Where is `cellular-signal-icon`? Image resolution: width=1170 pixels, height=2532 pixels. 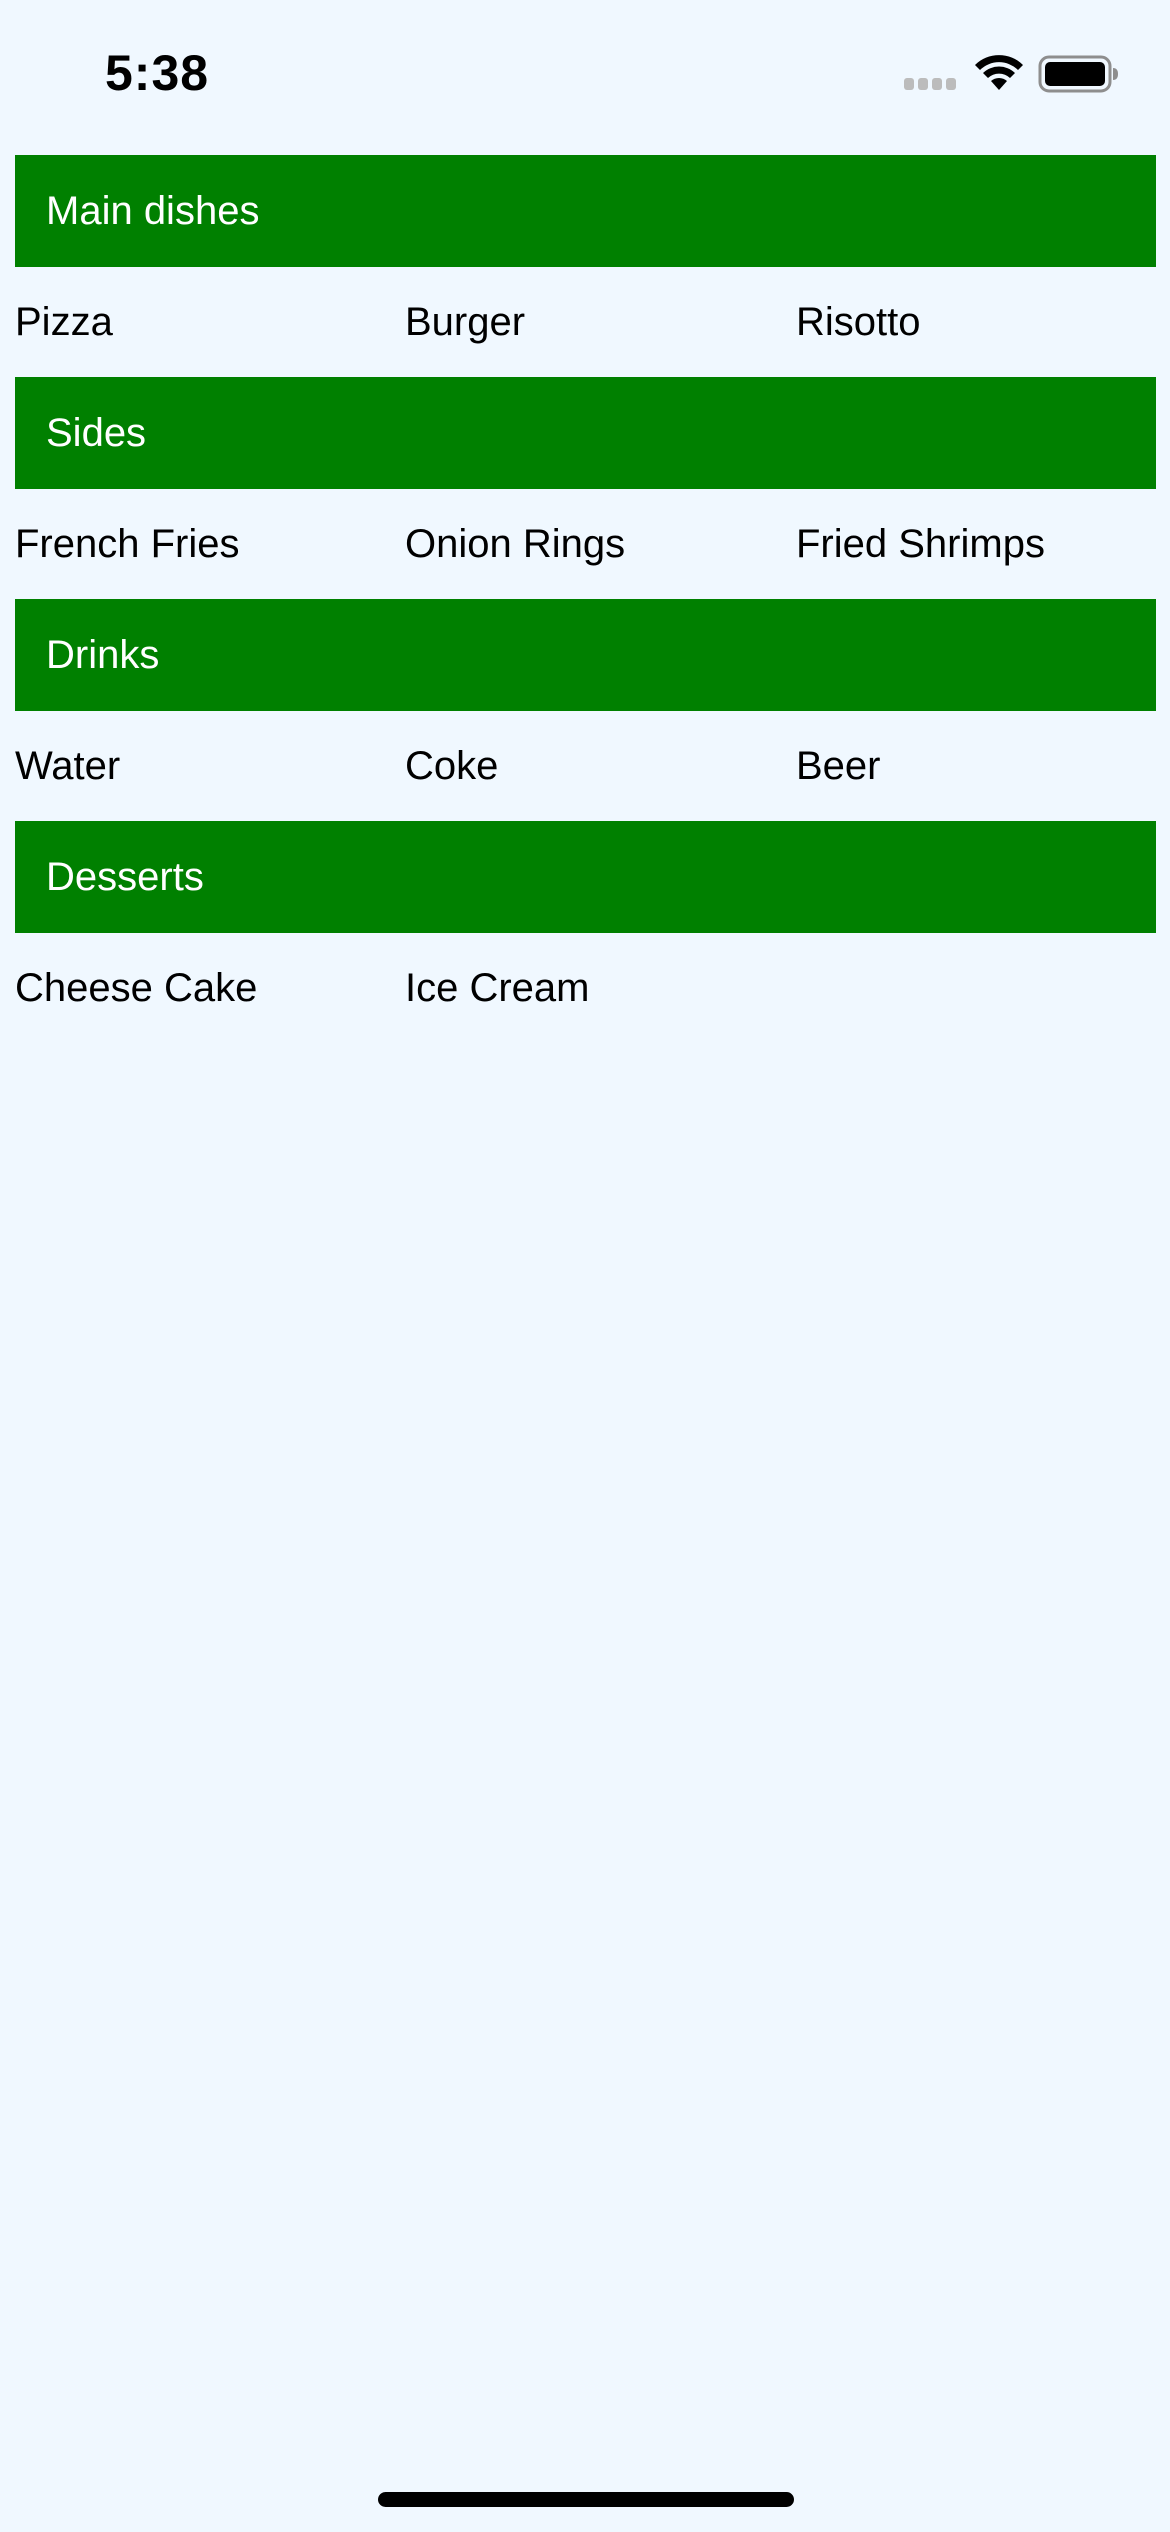 cellular-signal-icon is located at coordinates (932, 85).